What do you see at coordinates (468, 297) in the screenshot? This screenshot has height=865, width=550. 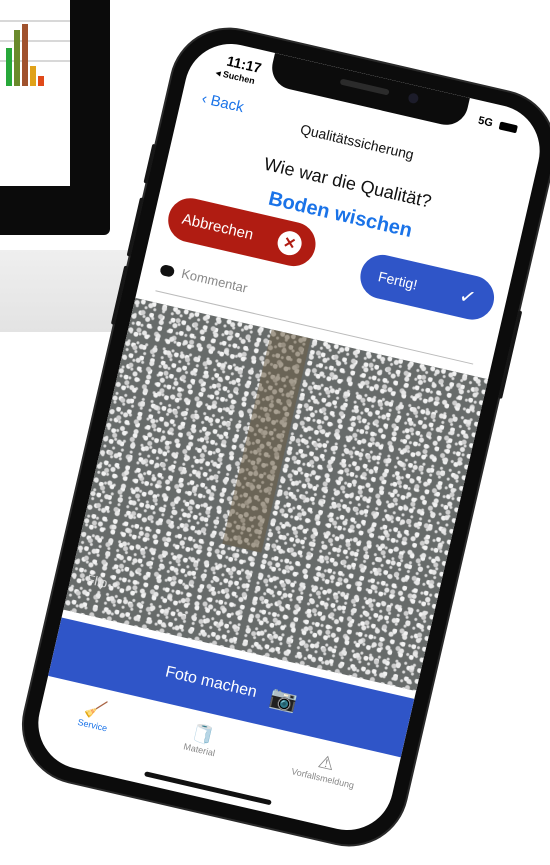 I see `checkmark-icon: ✓` at bounding box center [468, 297].